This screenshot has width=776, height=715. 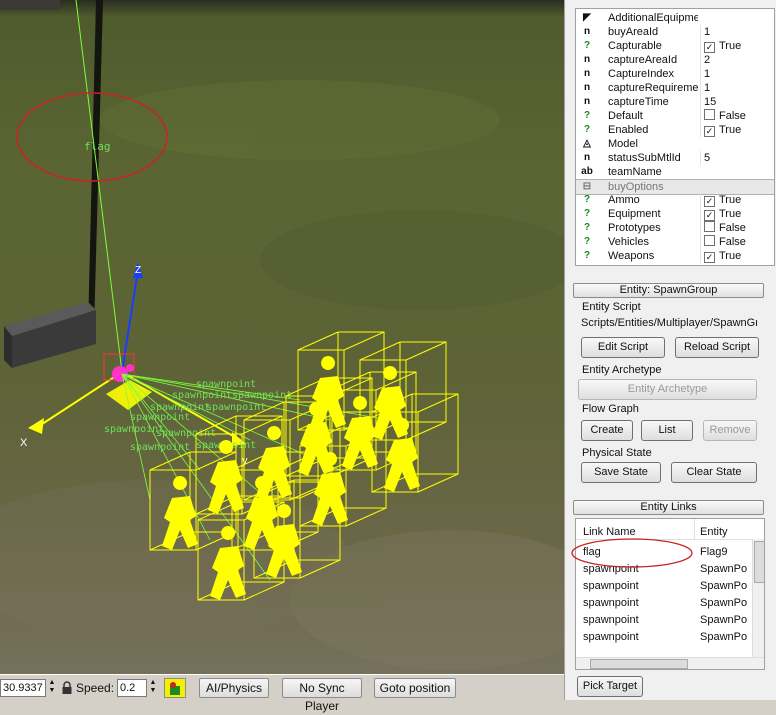 I want to click on ai-physics-button: AI/Physics, so click(x=234, y=688).